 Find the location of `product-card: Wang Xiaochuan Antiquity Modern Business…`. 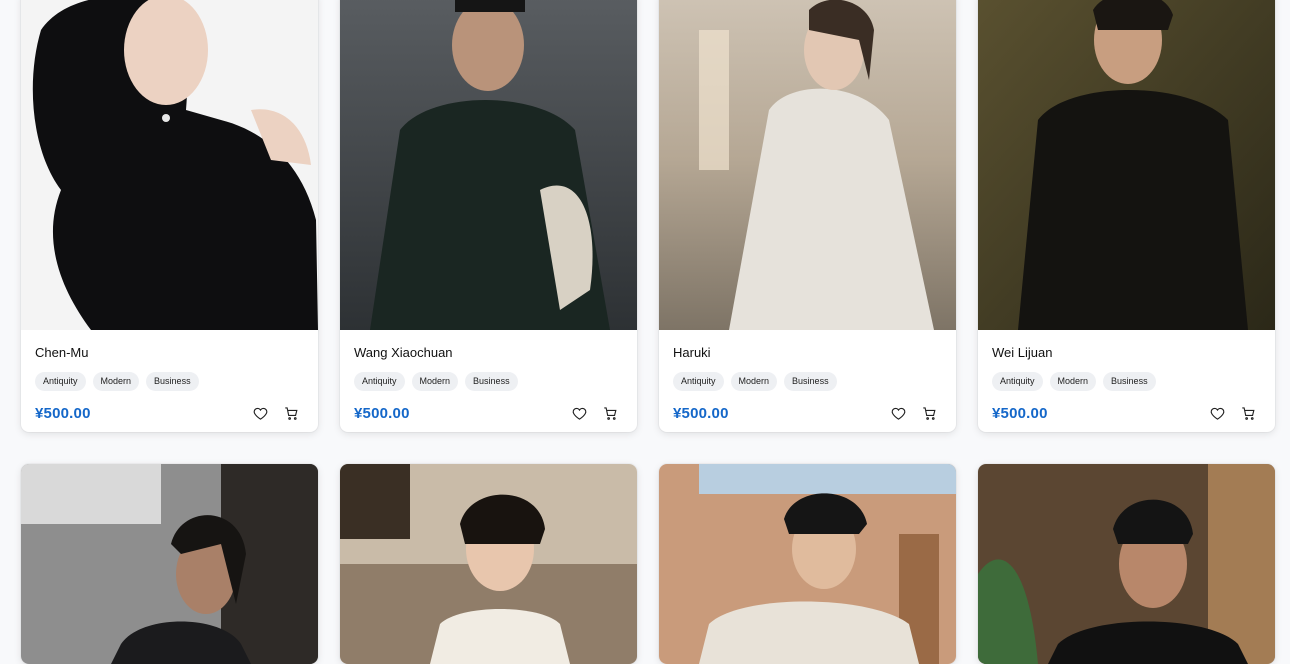

product-card: Wang Xiaochuan Antiquity Modern Business… is located at coordinates (488, 216).